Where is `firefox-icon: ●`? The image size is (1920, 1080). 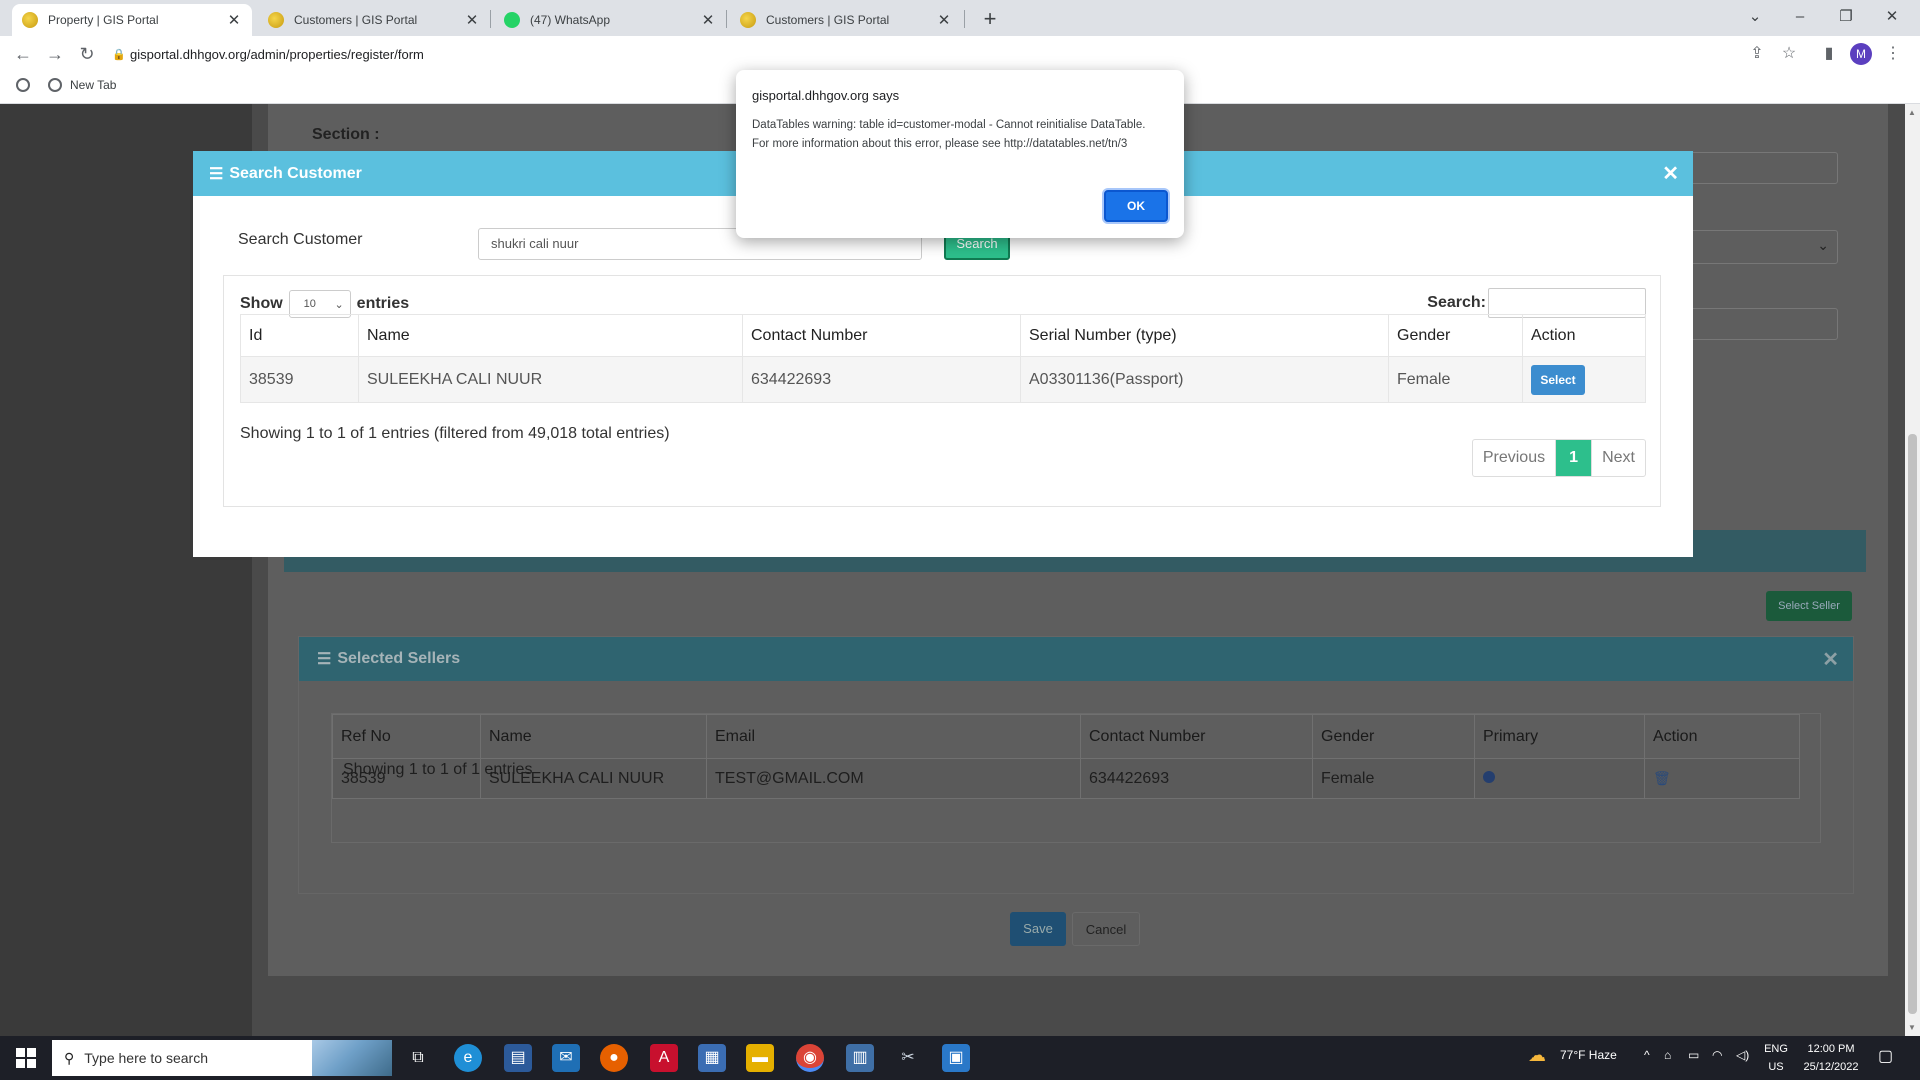 firefox-icon: ● is located at coordinates (614, 1058).